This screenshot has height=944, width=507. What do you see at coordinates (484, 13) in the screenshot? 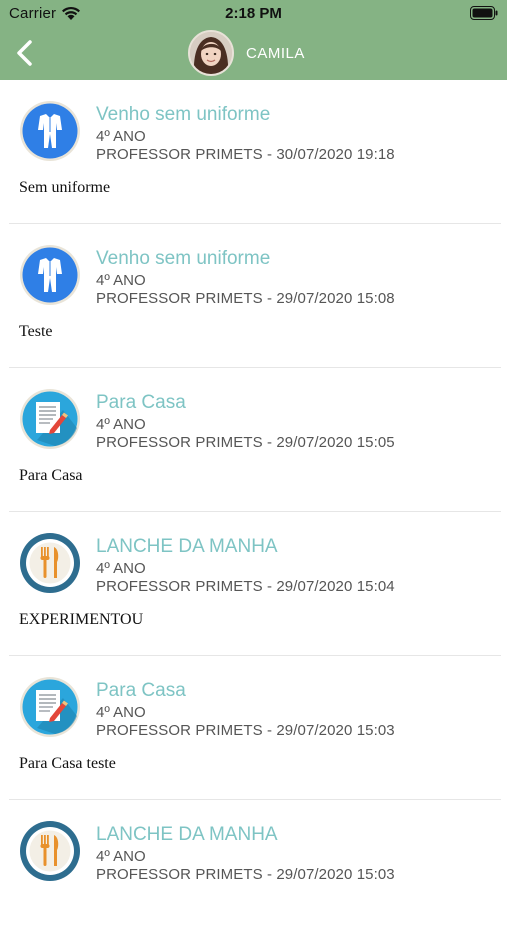
I see `battery-icon` at bounding box center [484, 13].